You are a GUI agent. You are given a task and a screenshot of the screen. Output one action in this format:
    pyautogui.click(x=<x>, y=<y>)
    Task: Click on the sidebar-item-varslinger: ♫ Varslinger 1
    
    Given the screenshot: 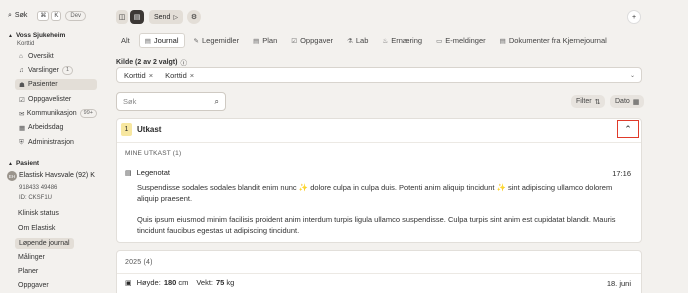 What is the action you would take?
    pyautogui.click(x=56, y=70)
    